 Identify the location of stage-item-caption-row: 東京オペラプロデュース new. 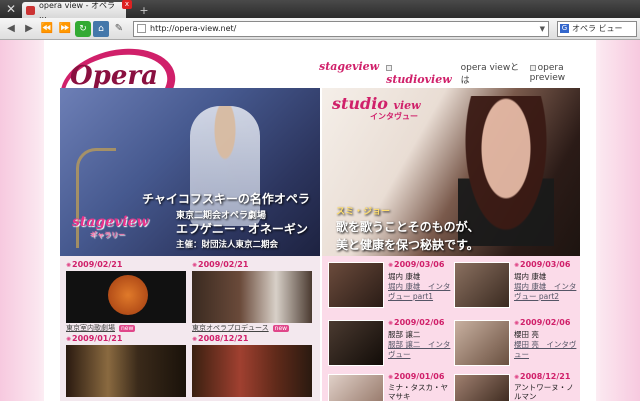
(253, 328).